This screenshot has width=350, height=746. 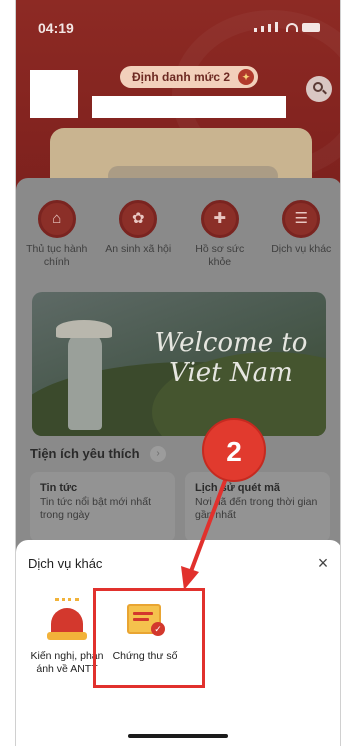 I want to click on shield-icon: ✦, so click(x=246, y=77).